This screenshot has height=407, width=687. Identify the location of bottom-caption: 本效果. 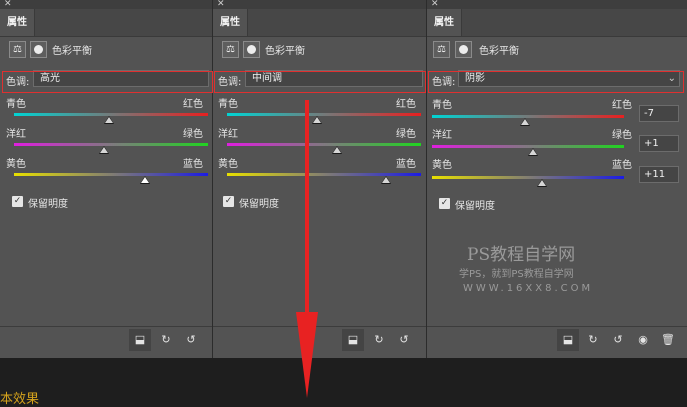
(20, 399).